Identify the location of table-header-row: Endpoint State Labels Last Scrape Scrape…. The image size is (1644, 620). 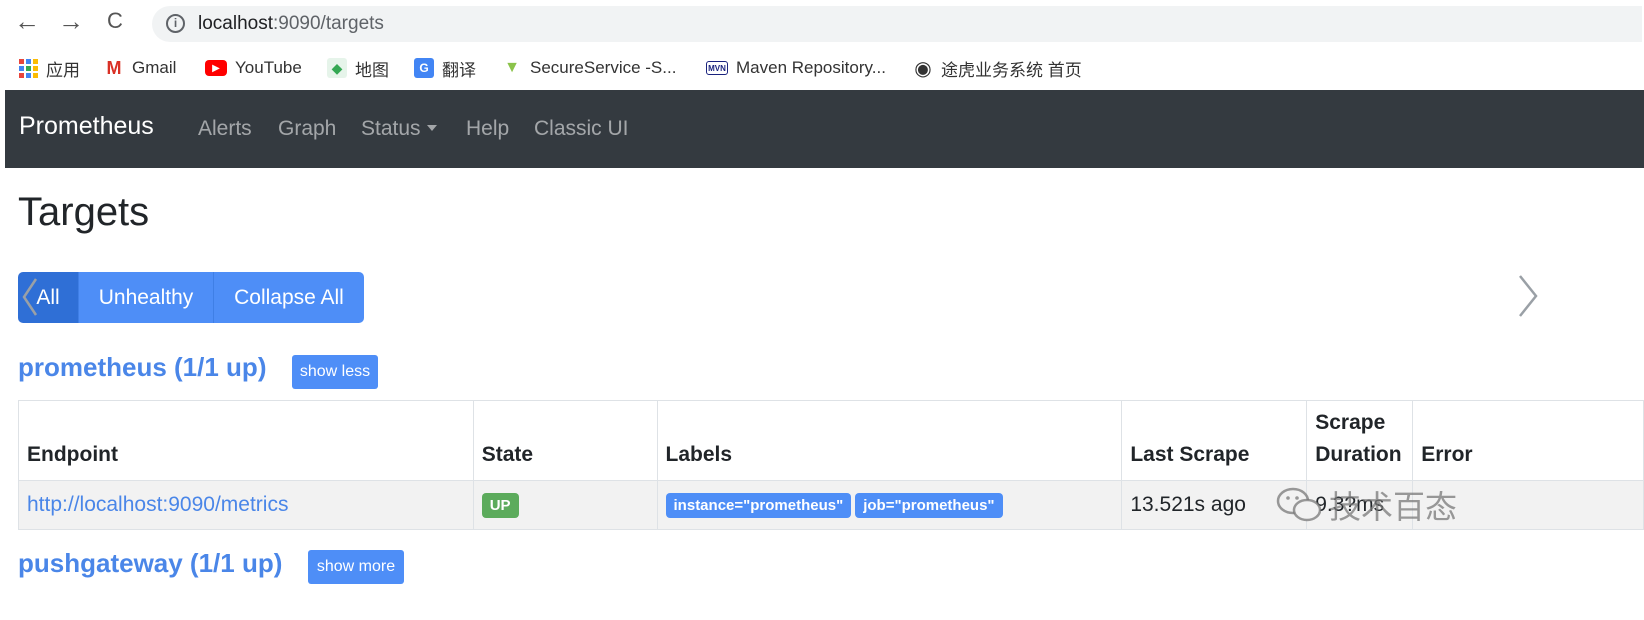
(831, 440).